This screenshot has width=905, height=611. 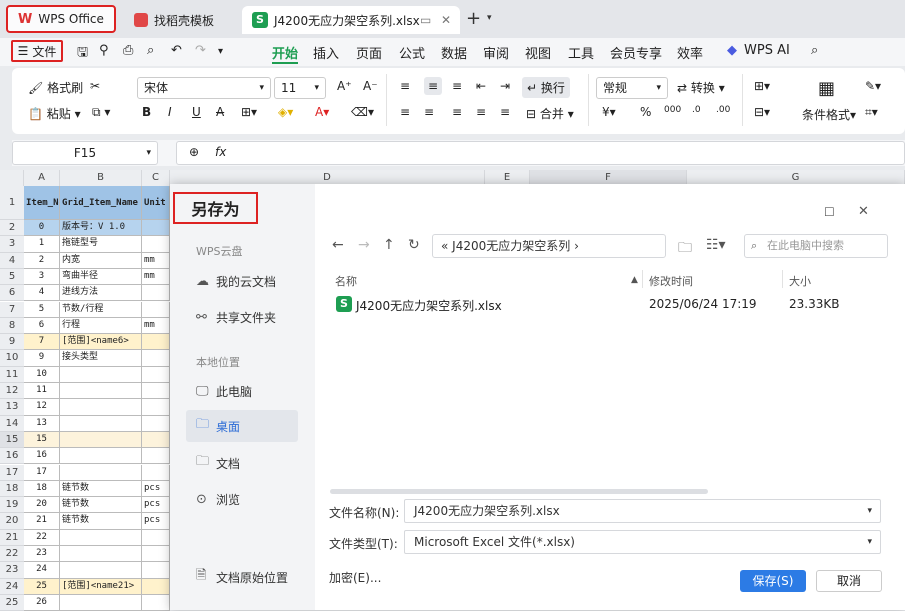 I want to click on row-header: 15, so click(x=12, y=440).